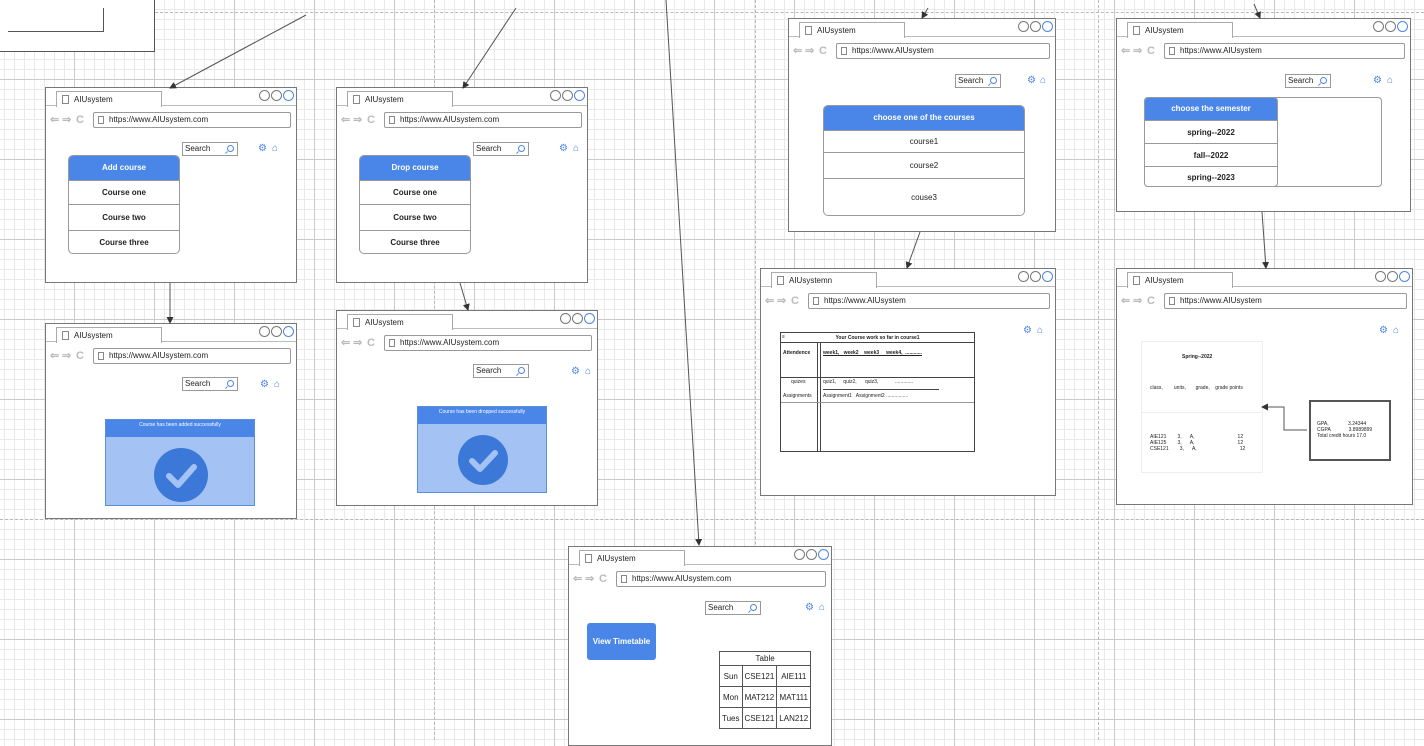 The height and width of the screenshot is (746, 1424). What do you see at coordinates (924, 165) in the screenshot?
I see `menu-item-course2: course2` at bounding box center [924, 165].